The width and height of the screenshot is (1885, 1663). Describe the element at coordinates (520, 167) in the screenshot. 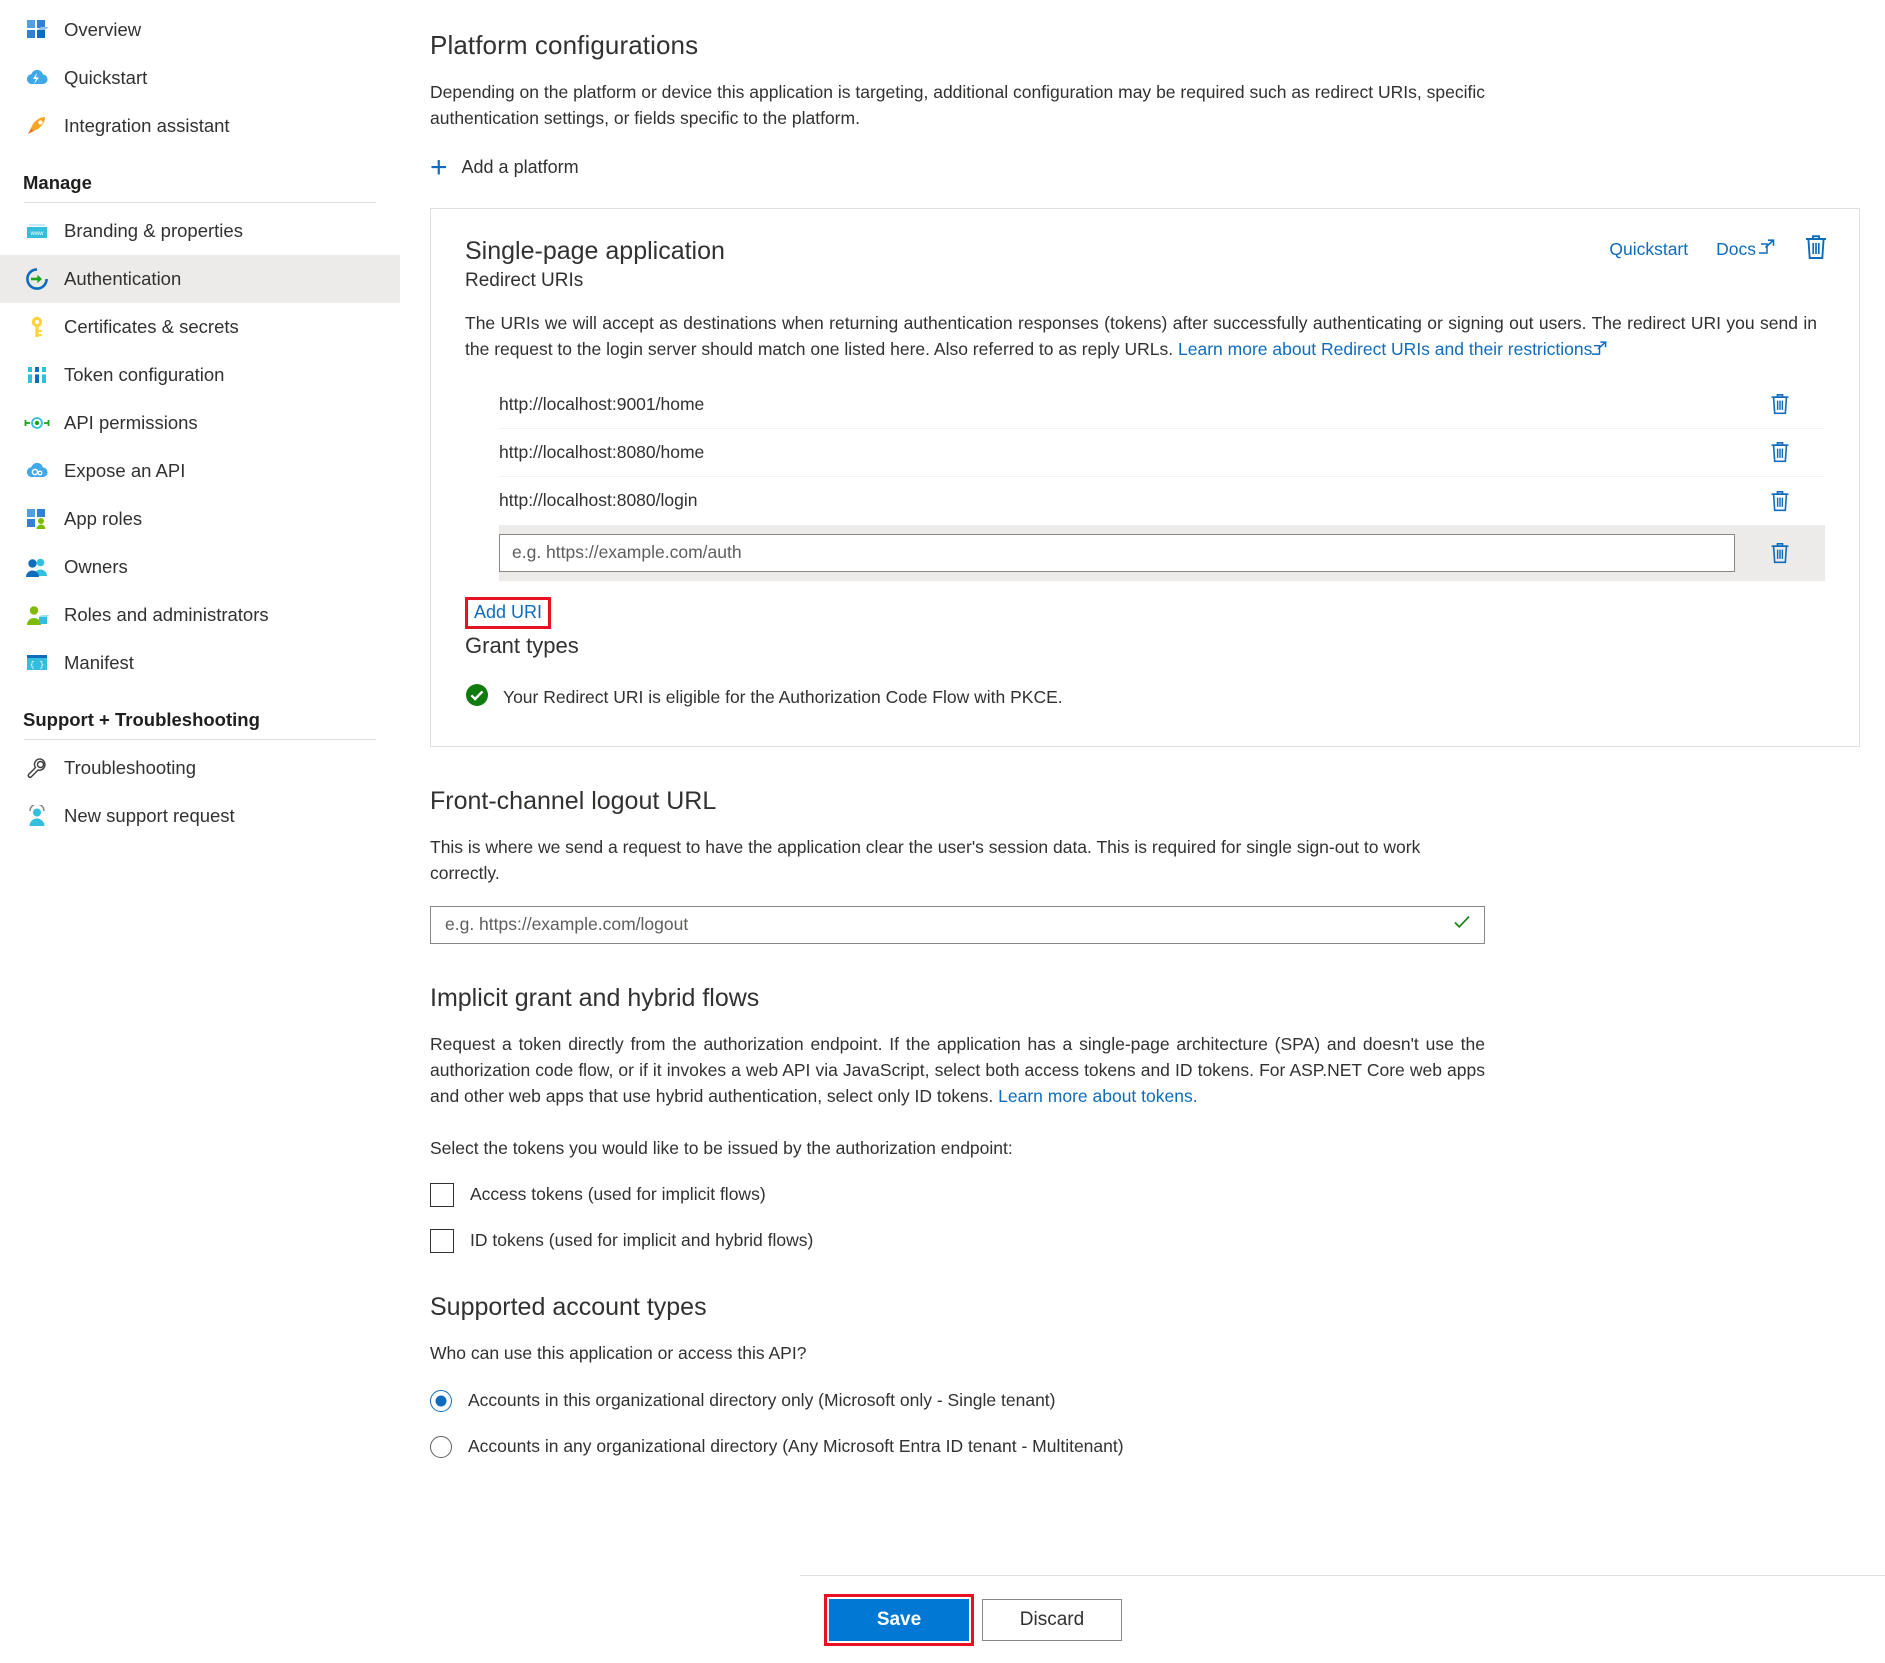

I see `add-a-platform-label: Add a platform` at that location.